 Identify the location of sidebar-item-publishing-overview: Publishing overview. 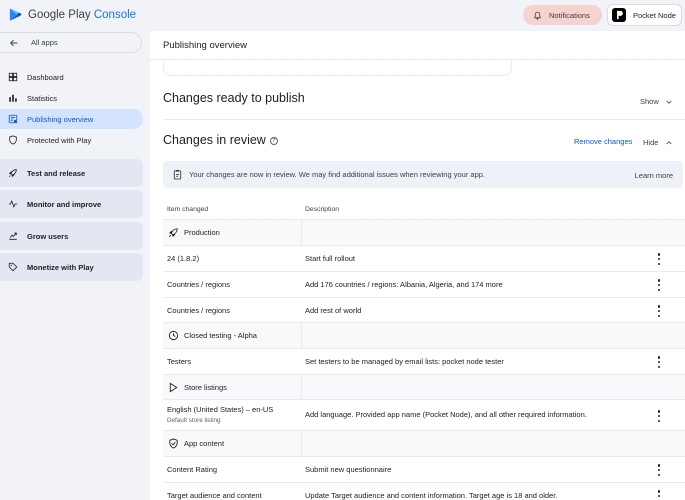
(71, 119).